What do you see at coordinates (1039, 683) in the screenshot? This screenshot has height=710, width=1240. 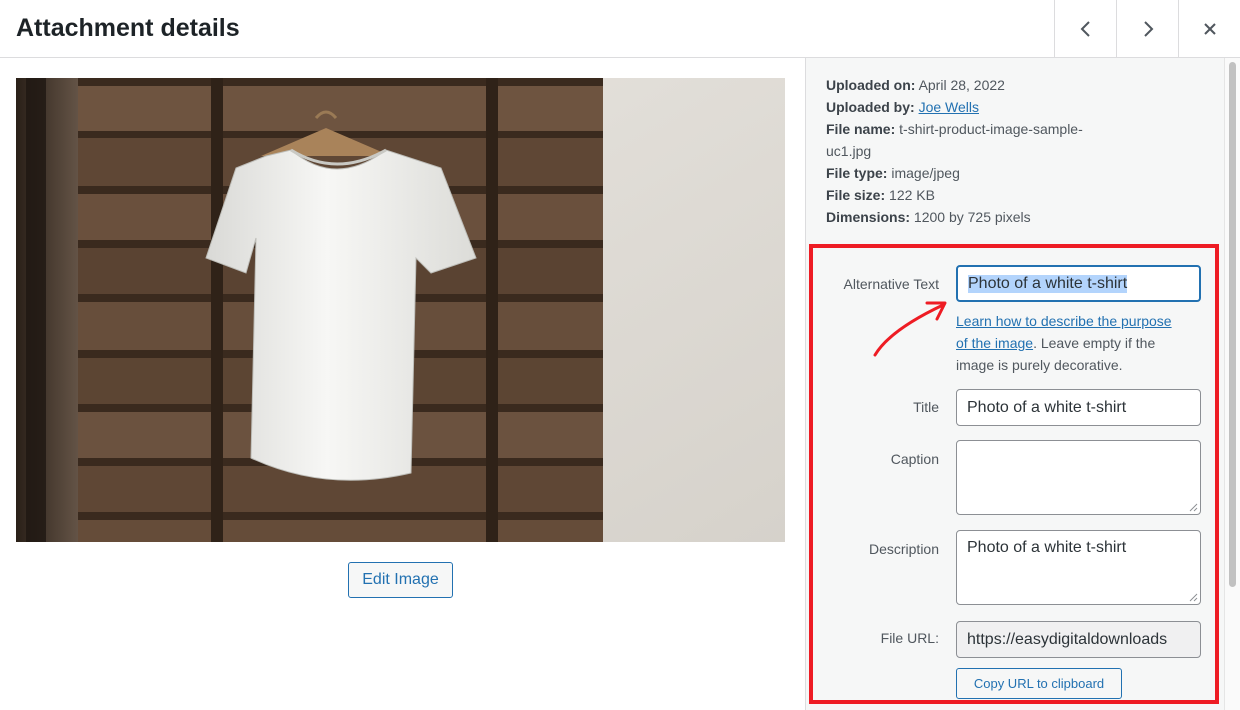 I see `copy-url-button: Copy URL to clipboard` at bounding box center [1039, 683].